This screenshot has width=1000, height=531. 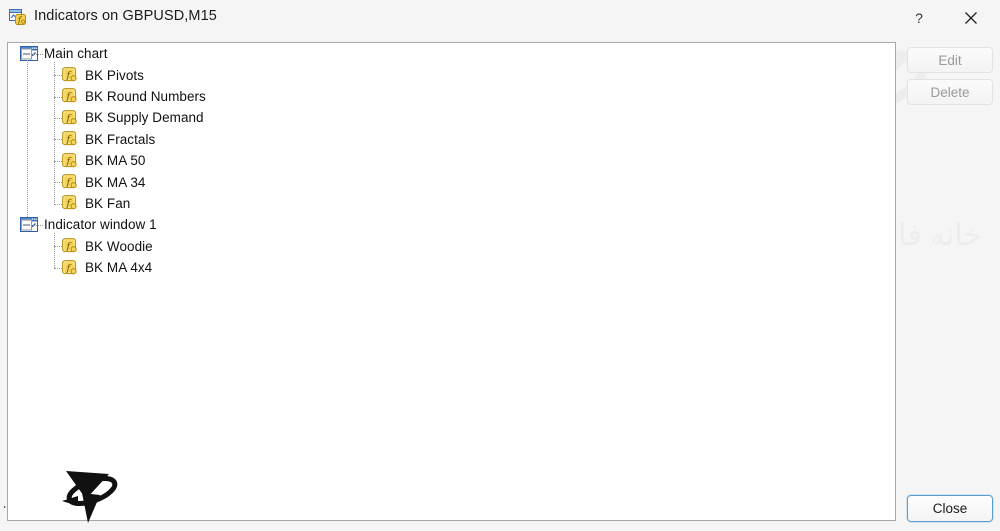 I want to click on edit-button-label: Edit, so click(x=950, y=60).